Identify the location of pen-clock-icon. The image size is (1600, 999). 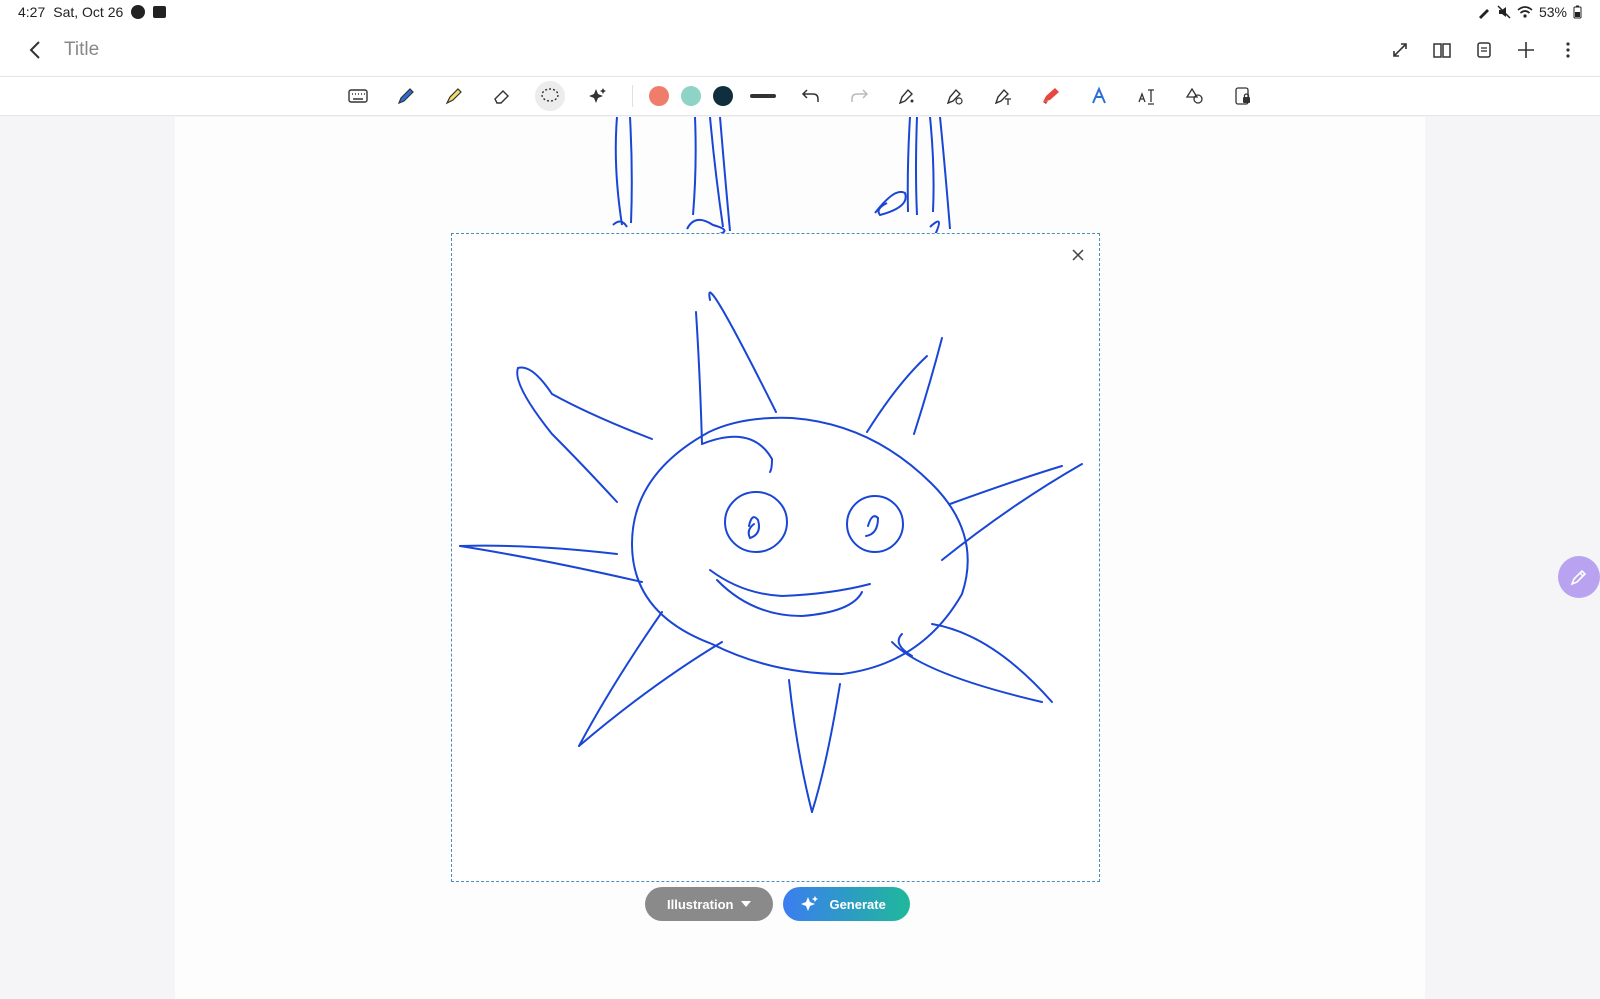
(954, 96).